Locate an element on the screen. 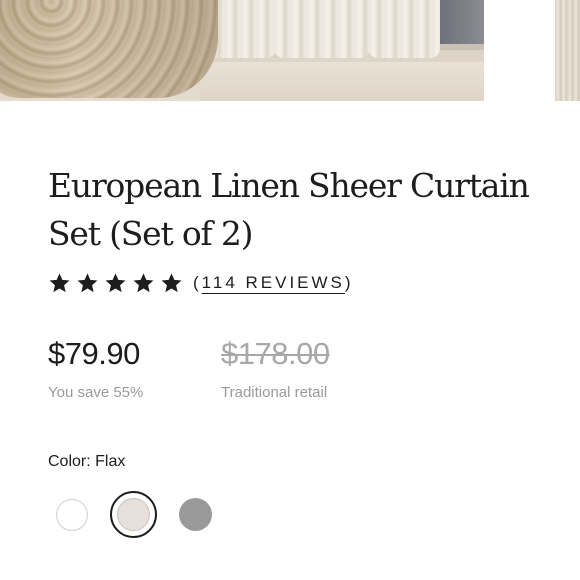  reviews-link: (114 REVIEWS) is located at coordinates (273, 283).